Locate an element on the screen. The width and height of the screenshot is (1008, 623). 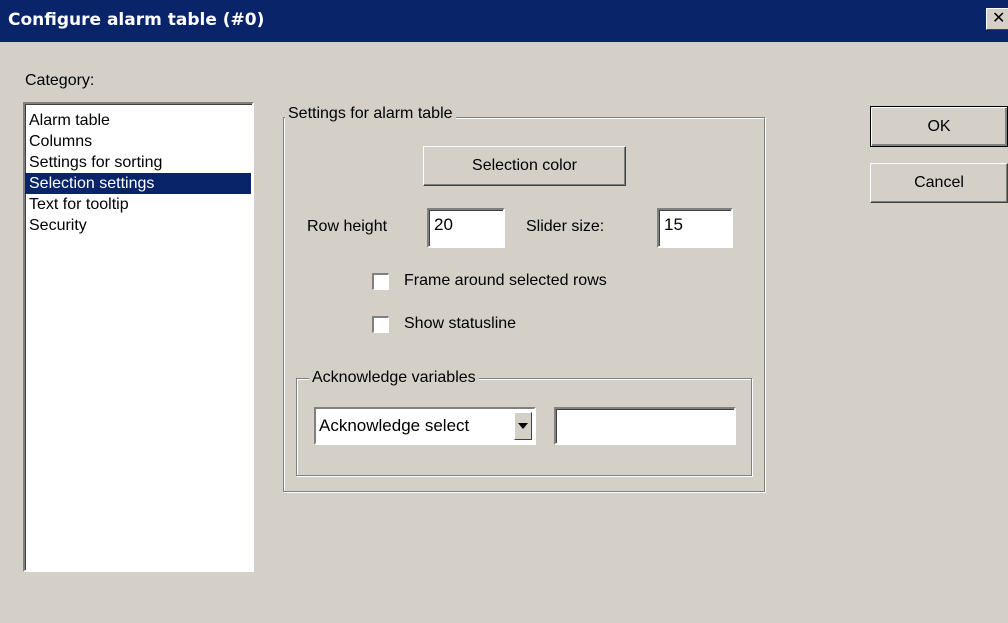
ok-button: OK is located at coordinates (939, 126).